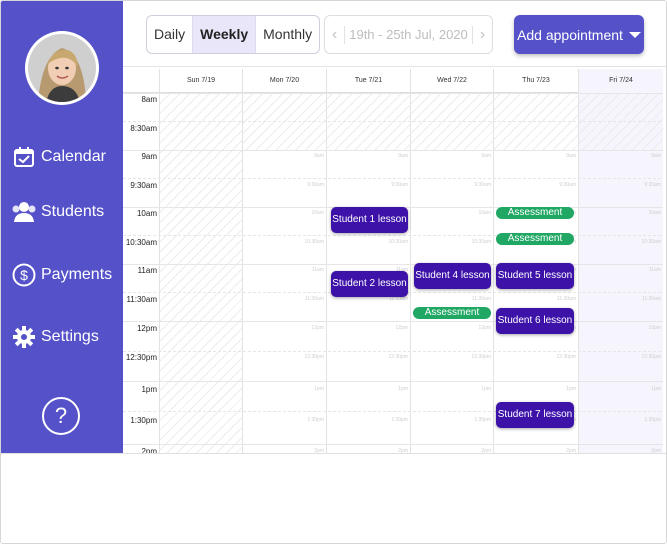  What do you see at coordinates (24, 212) in the screenshot?
I see `users-icon` at bounding box center [24, 212].